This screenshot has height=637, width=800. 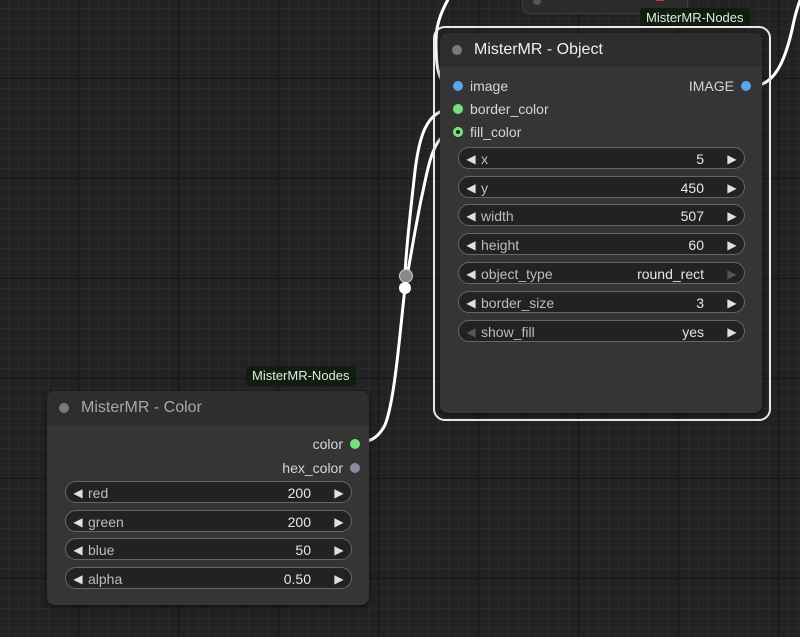 What do you see at coordinates (458, 86) in the screenshot?
I see `image-input-pin` at bounding box center [458, 86].